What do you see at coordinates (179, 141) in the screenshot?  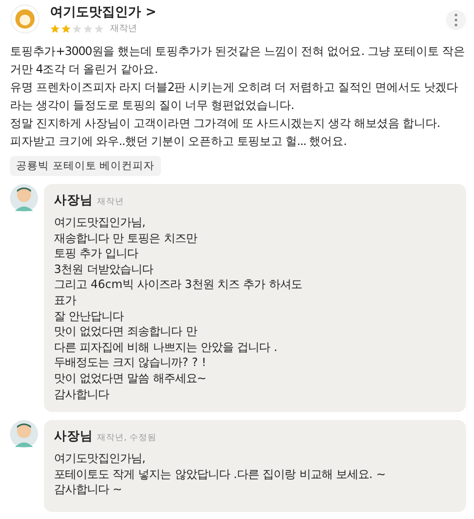 I see `review-text: 피자받고 크기에 와우..했던 기분이 오픈하고 토핑보고 헐... 했어요.` at bounding box center [179, 141].